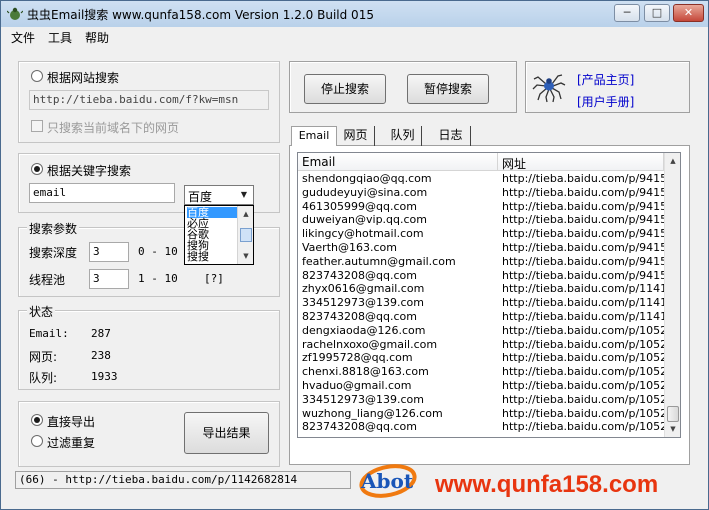 The width and height of the screenshot is (709, 510). Describe the element at coordinates (226, 433) in the screenshot. I see `export-results-button: 导出结果` at that location.